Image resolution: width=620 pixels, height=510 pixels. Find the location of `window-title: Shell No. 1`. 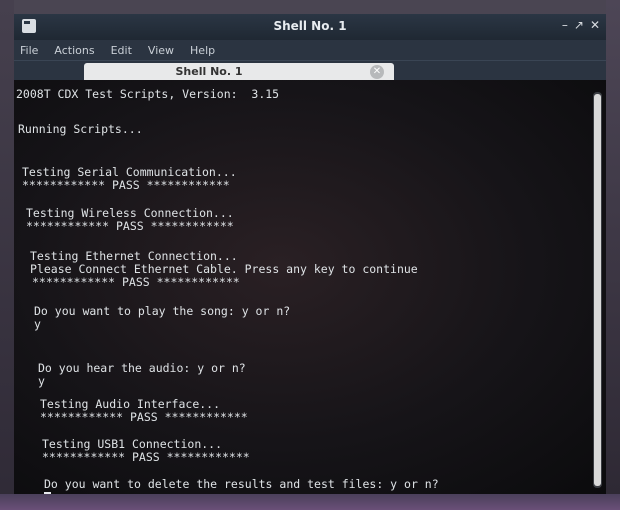

window-title: Shell No. 1 is located at coordinates (310, 26).